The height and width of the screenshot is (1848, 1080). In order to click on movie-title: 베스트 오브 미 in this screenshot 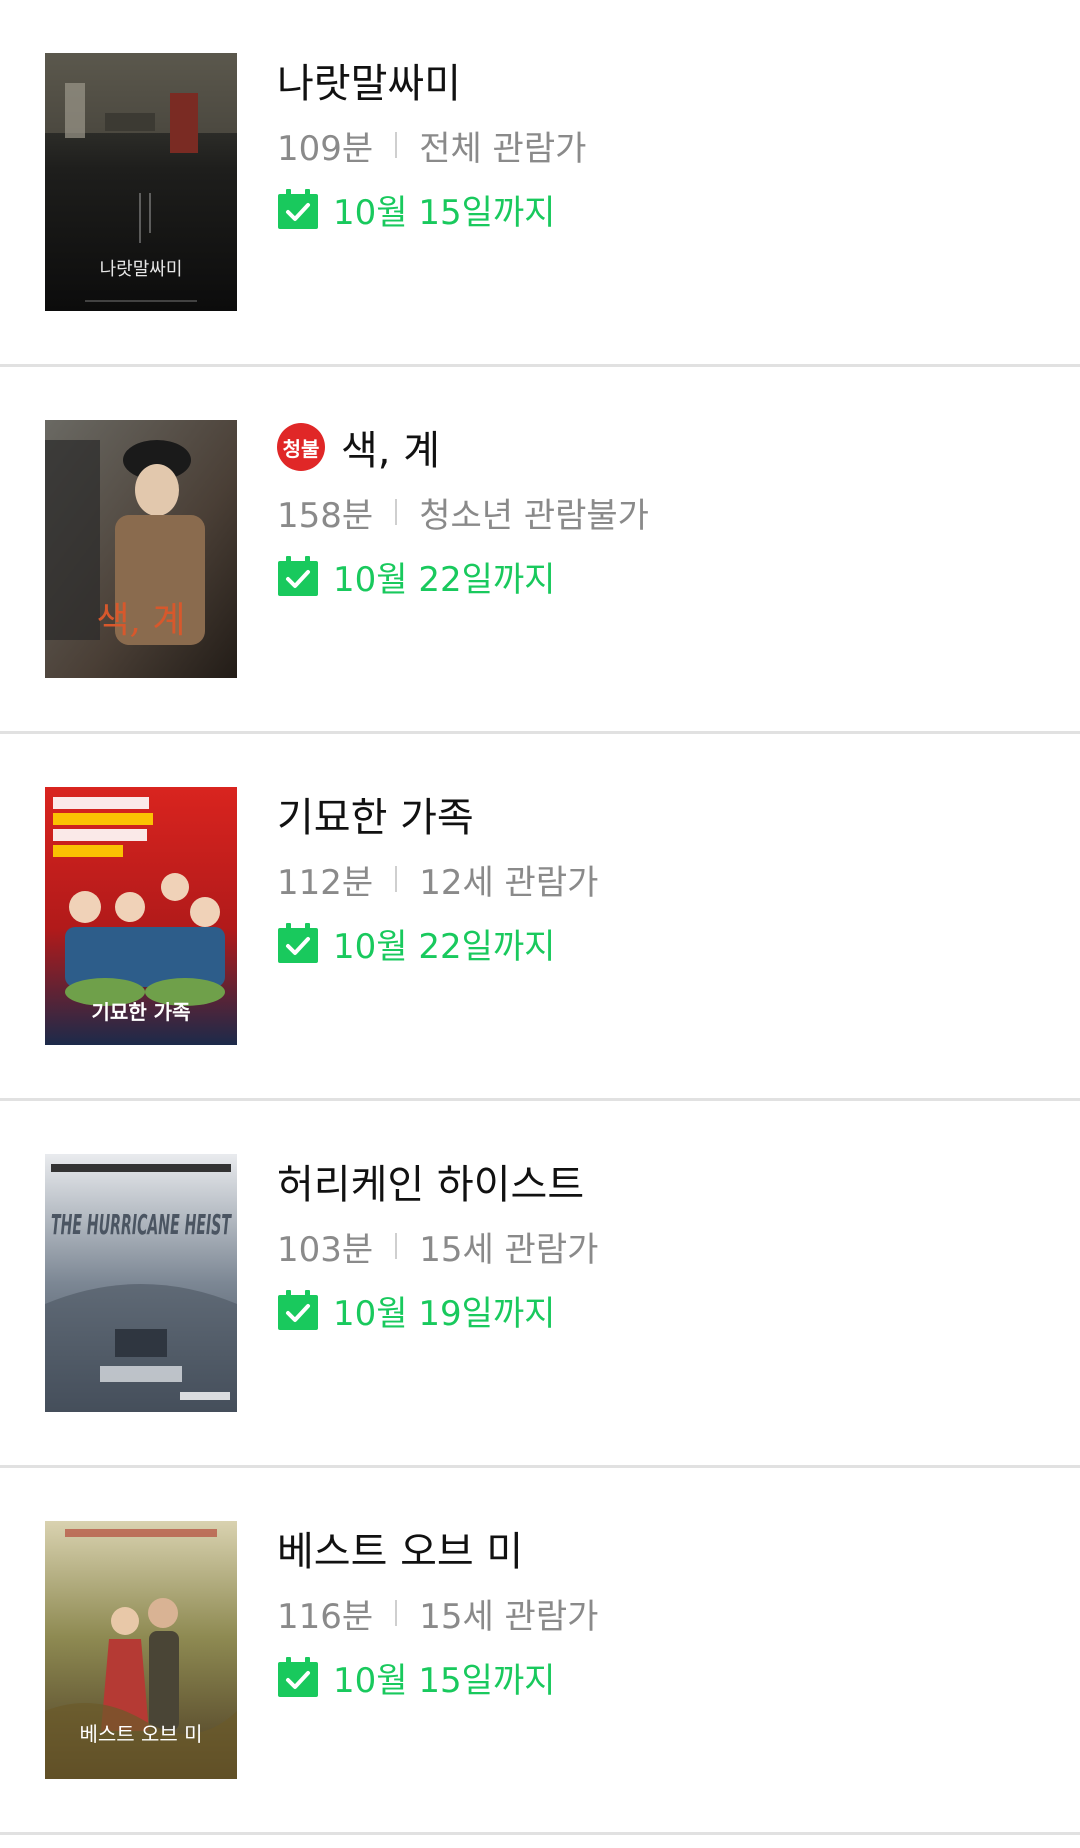, I will do `click(400, 1548)`.